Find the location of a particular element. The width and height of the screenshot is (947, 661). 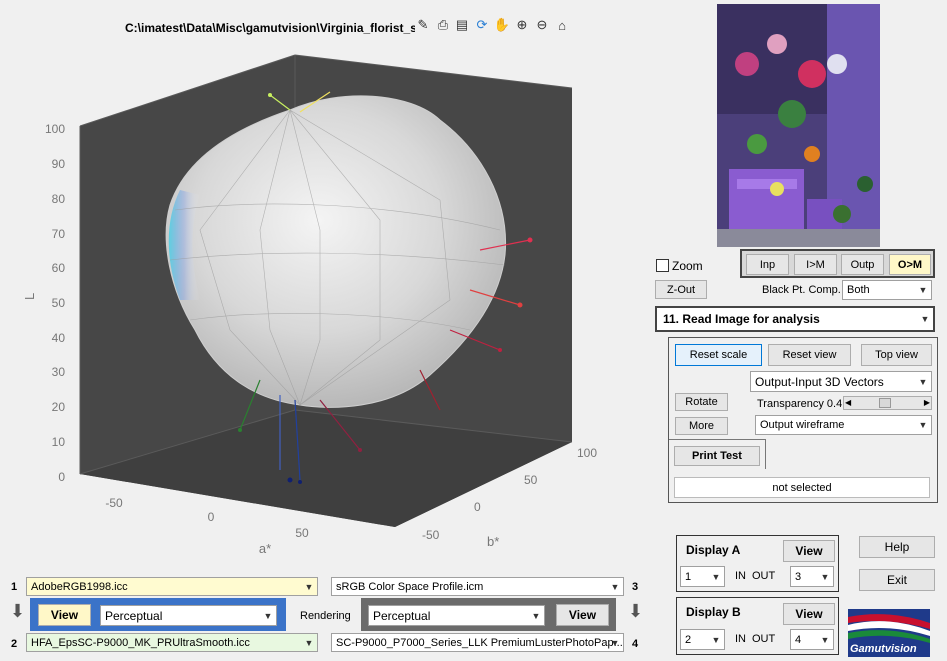

display-a-in-select: 1 ▼ is located at coordinates (702, 576).